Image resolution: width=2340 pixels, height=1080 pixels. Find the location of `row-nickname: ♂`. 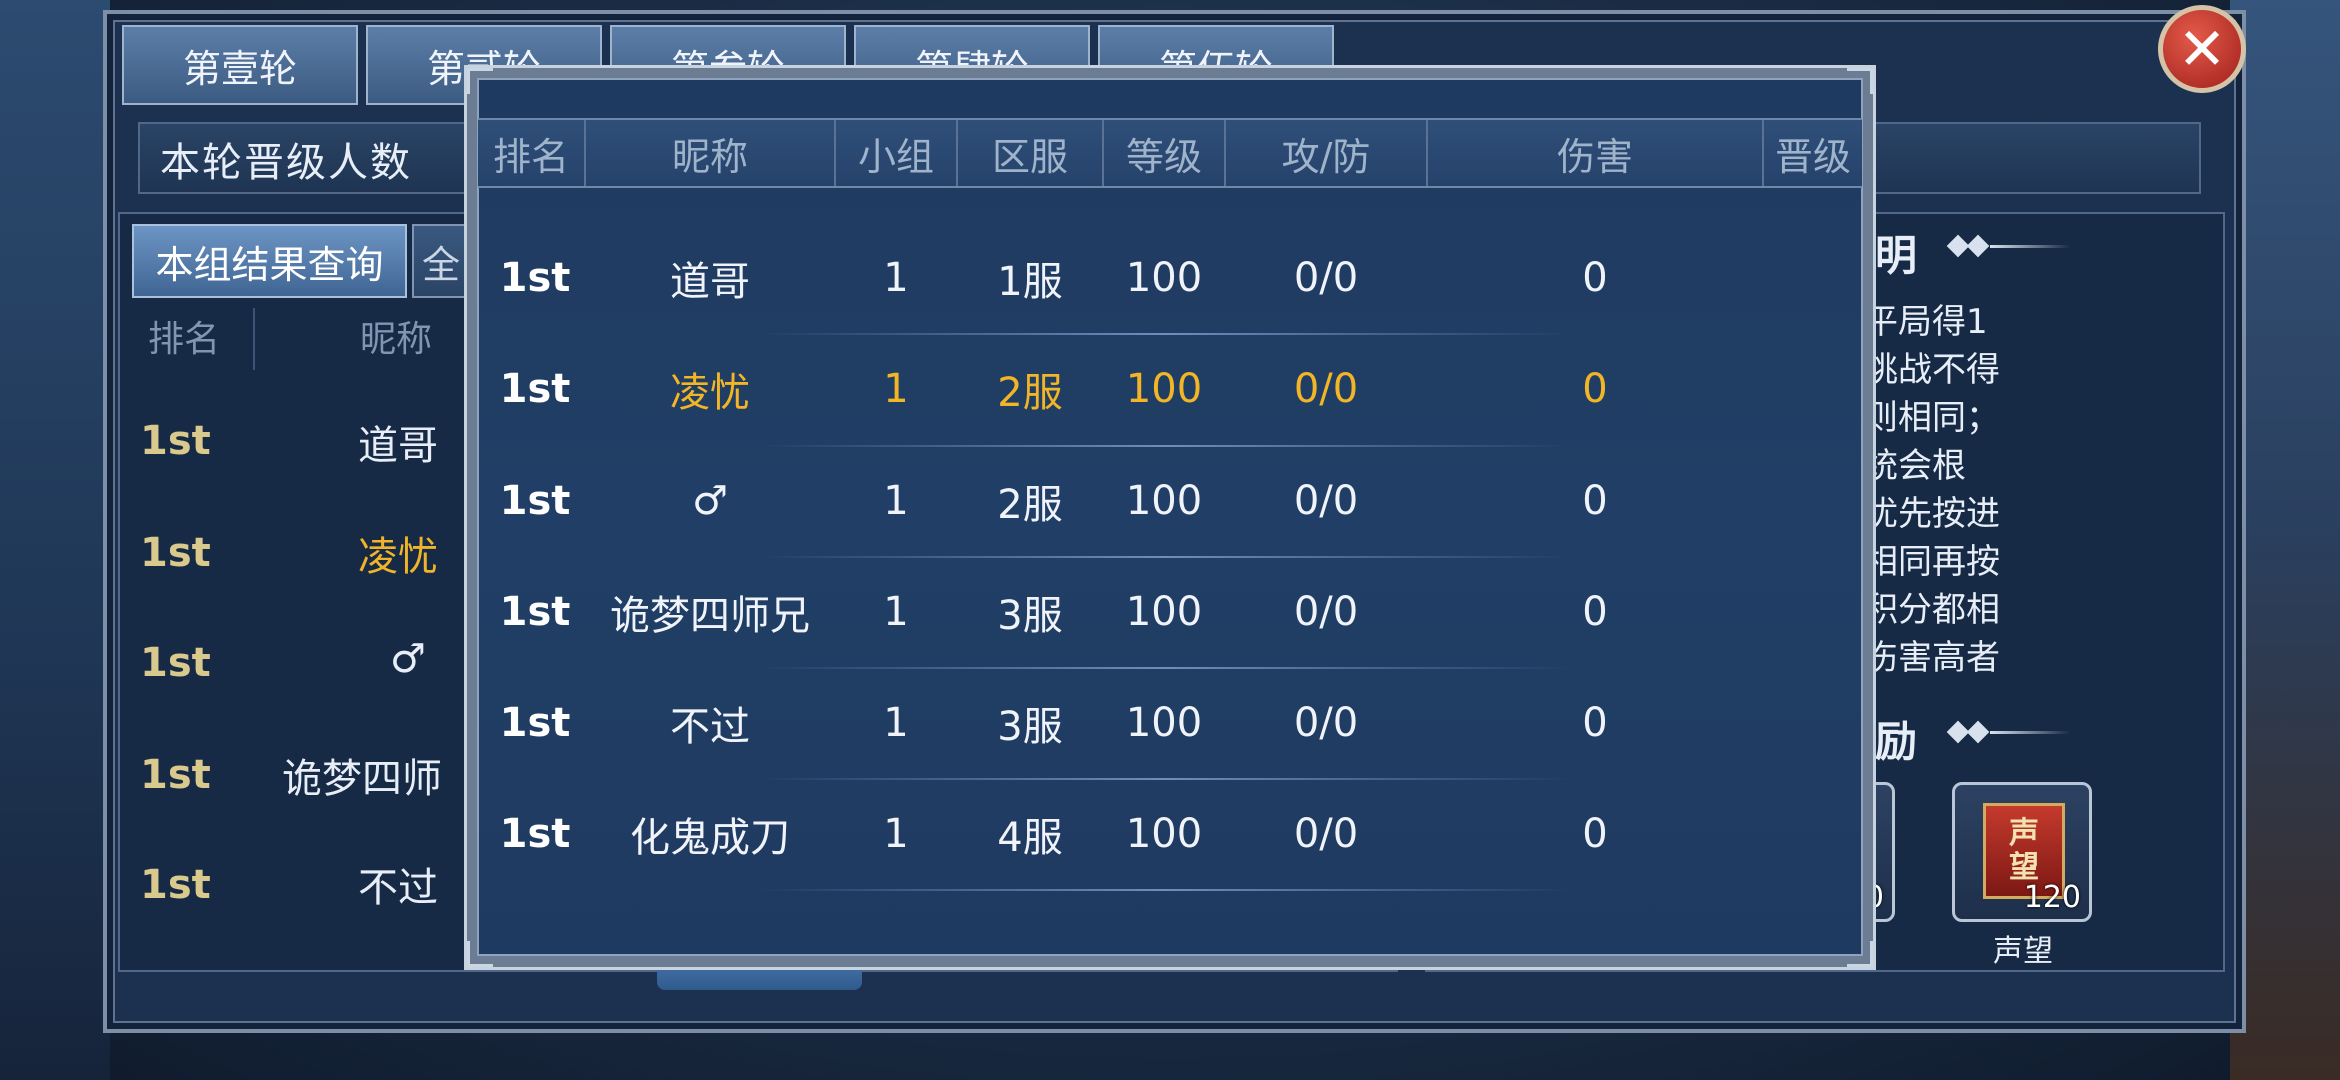

row-nickname: ♂ is located at coordinates (710, 501).